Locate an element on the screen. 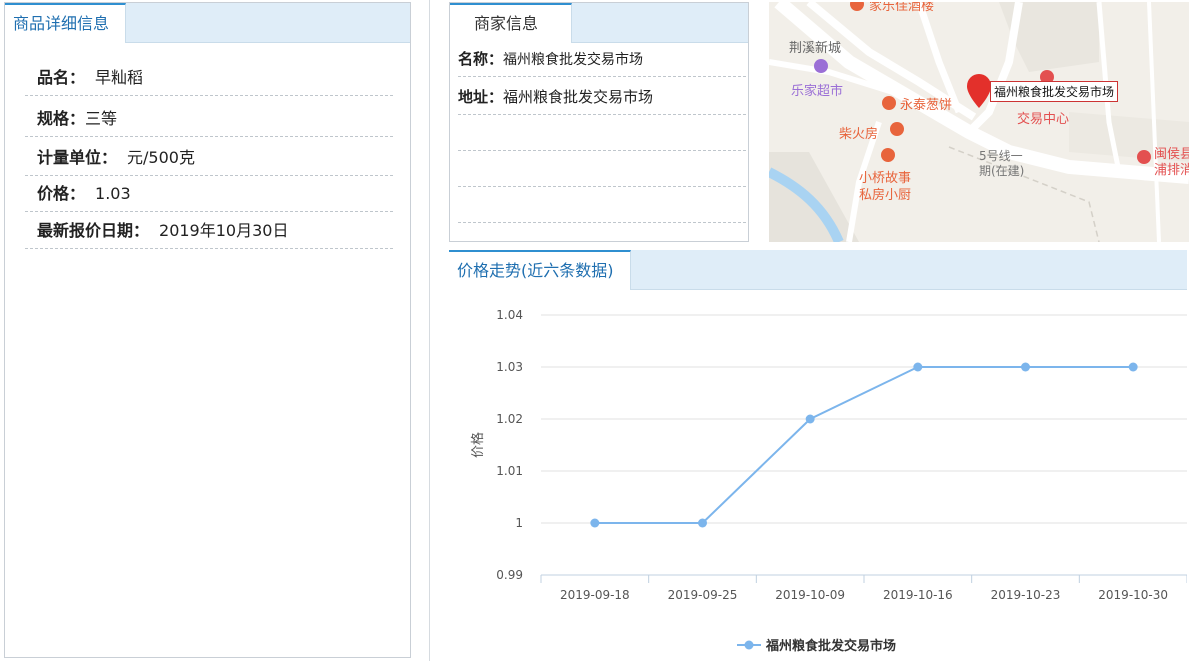 The height and width of the screenshot is (661, 1192). tab-product-detail: 商品详细信息 is located at coordinates (65, 23).